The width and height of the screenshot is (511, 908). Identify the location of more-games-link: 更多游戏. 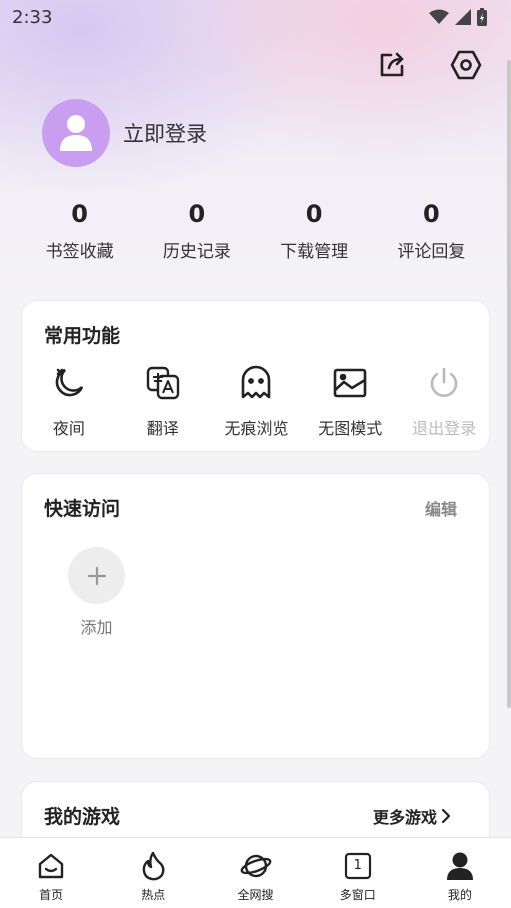
(412, 816).